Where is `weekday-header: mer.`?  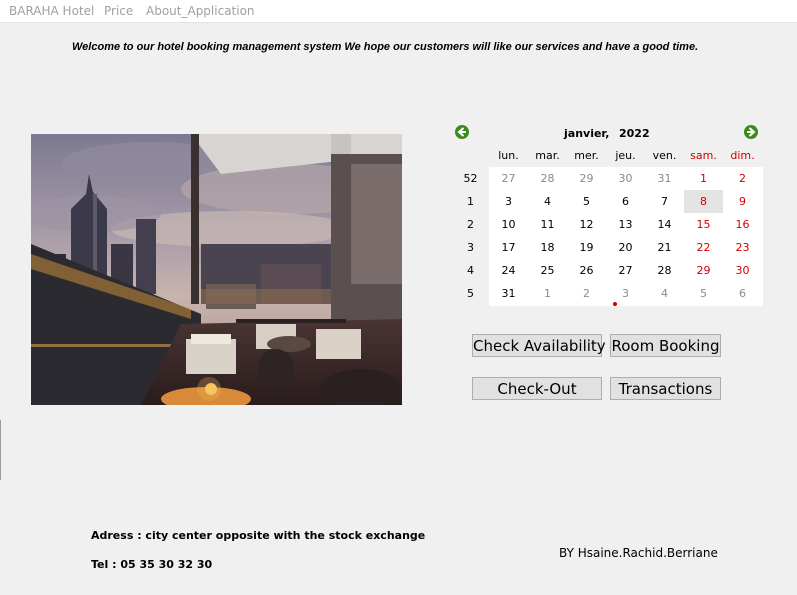
weekday-header: mer. is located at coordinates (586, 155).